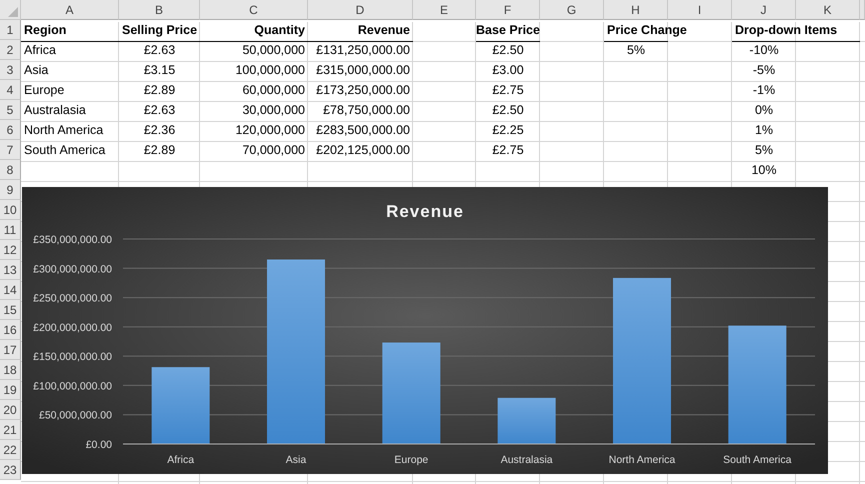 Image resolution: width=865 pixels, height=484 pixels. I want to click on column-header: J, so click(764, 10).